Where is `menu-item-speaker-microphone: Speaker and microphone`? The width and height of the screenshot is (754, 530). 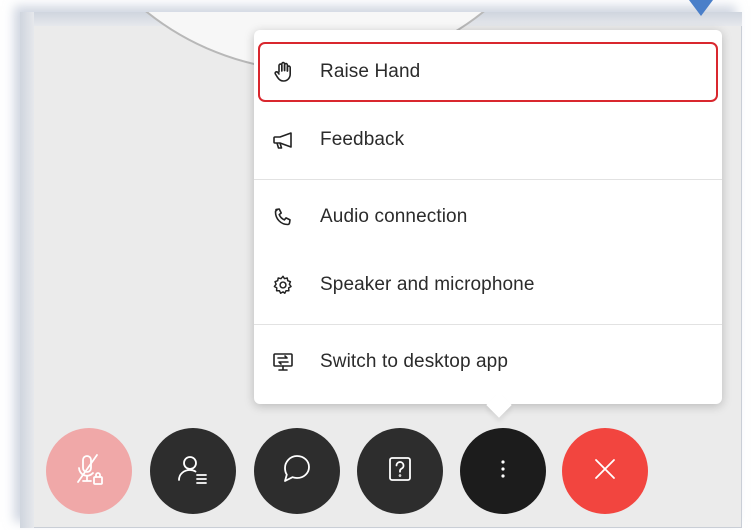
menu-item-speaker-microphone: Speaker and microphone is located at coordinates (488, 285).